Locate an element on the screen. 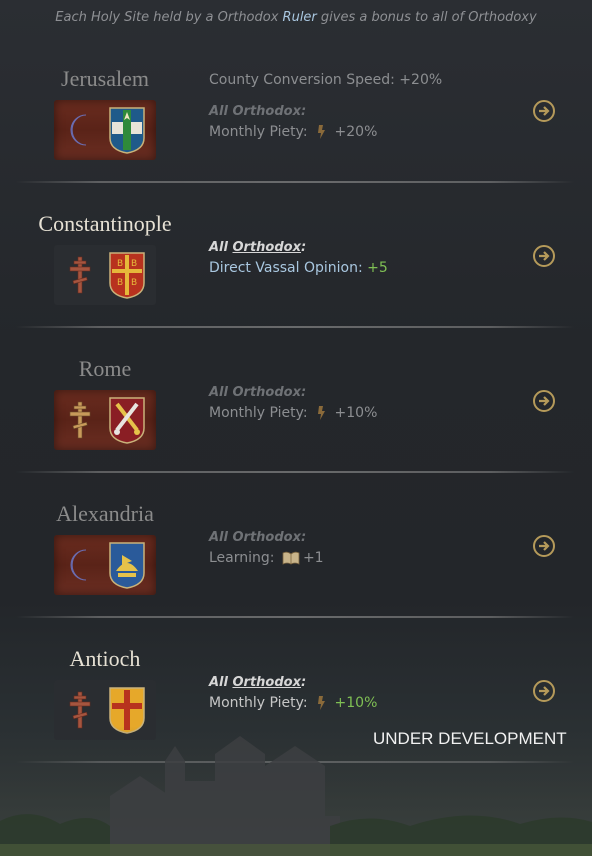  effect-value: +5 is located at coordinates (377, 268).